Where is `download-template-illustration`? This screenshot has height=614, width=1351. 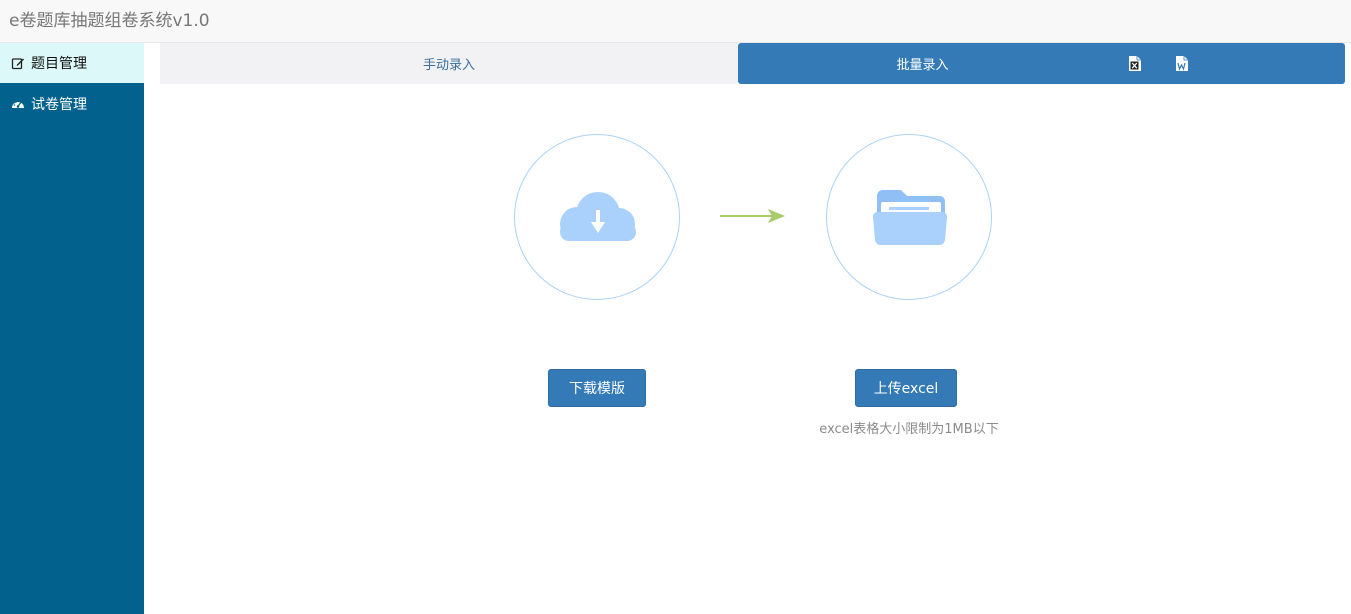 download-template-illustration is located at coordinates (597, 217).